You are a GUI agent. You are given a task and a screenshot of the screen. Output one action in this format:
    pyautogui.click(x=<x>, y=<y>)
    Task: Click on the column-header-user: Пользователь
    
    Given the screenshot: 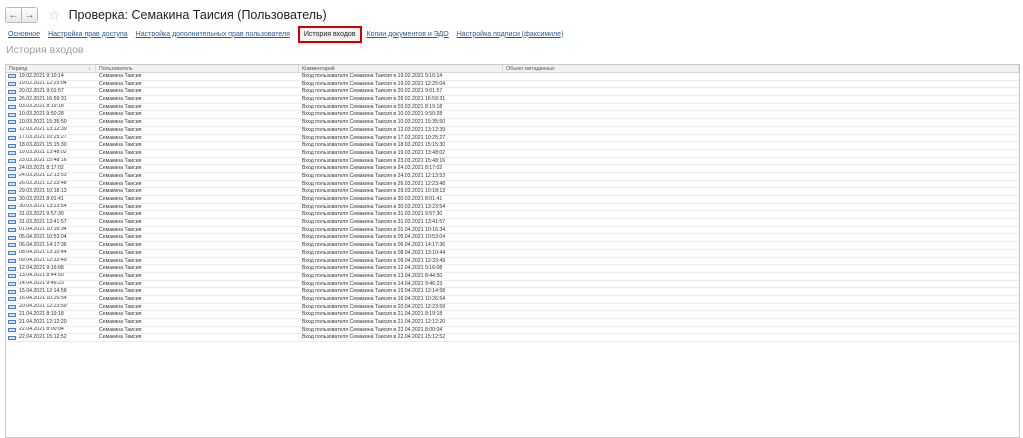 What is the action you would take?
    pyautogui.click(x=197, y=68)
    